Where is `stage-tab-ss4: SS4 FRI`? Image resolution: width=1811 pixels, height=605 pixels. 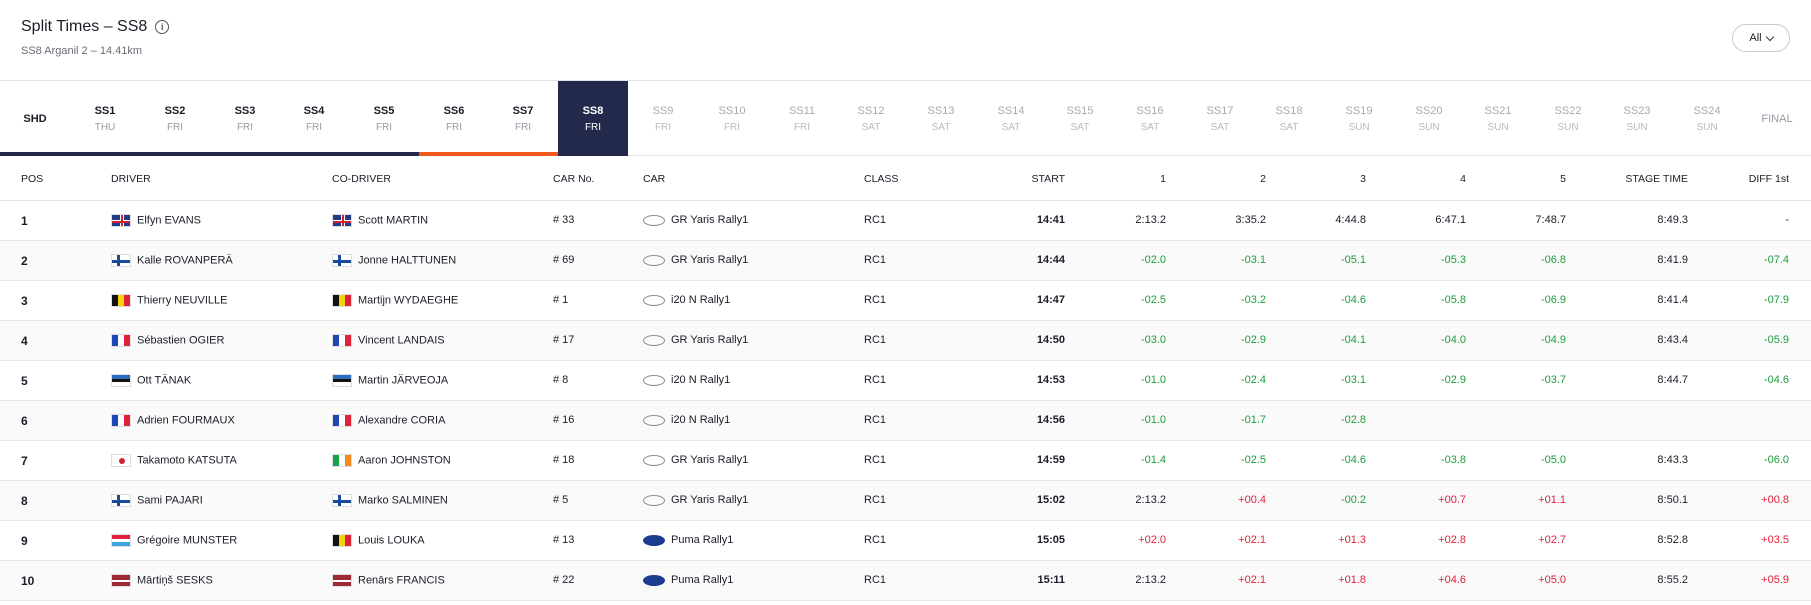
stage-tab-ss4: SS4 FRI is located at coordinates (314, 118).